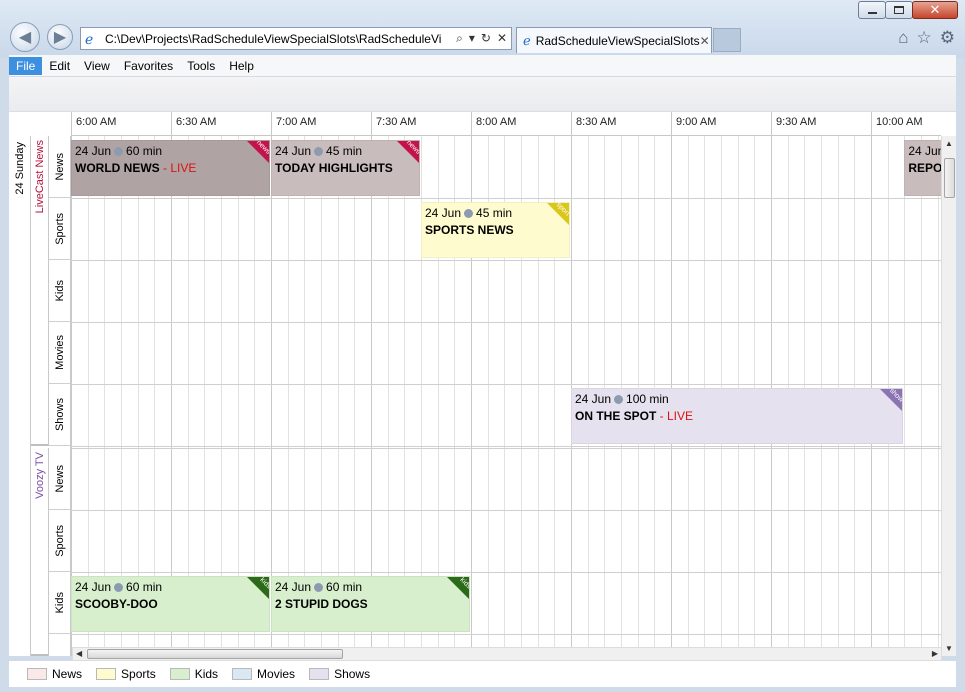 The image size is (965, 692). I want to click on appointment: 24 Jun REPOR, so click(922, 168).